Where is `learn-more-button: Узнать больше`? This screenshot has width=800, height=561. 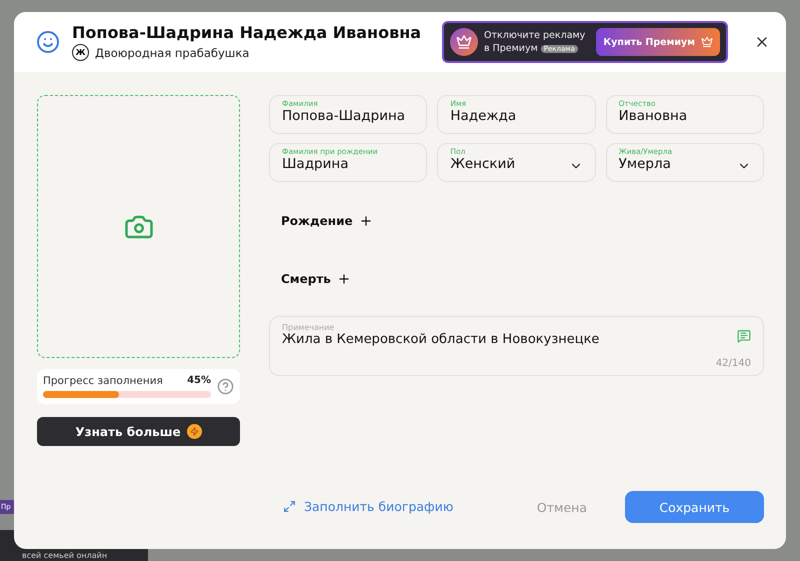
learn-more-button: Узнать больше is located at coordinates (138, 431).